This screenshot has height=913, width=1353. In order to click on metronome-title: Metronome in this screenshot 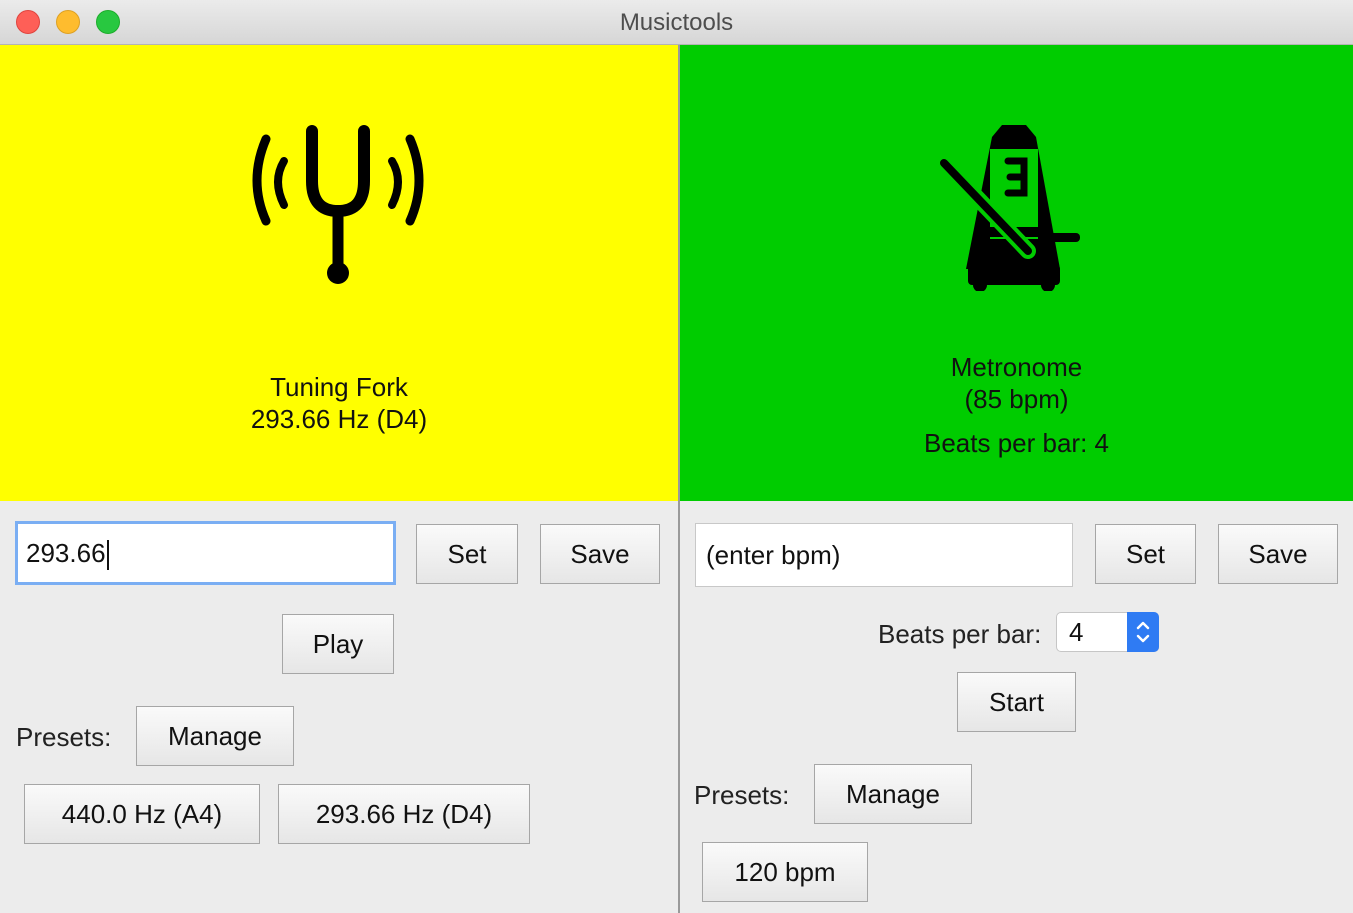, I will do `click(1016, 367)`.